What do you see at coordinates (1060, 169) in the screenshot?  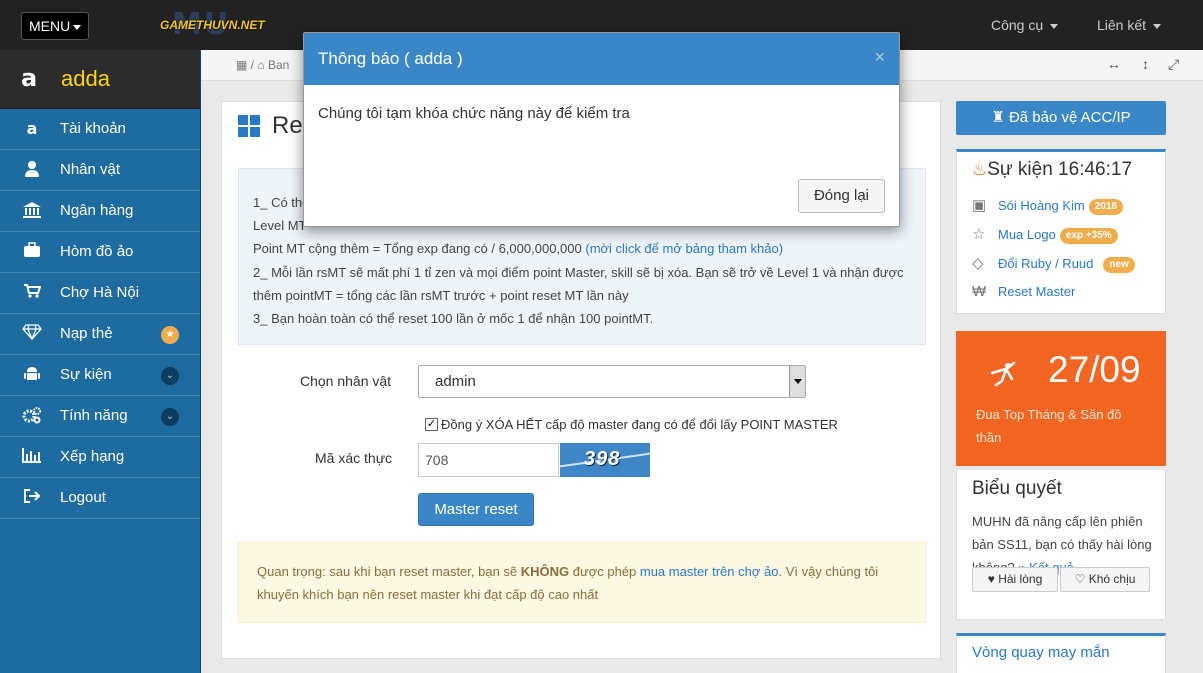 I see `events-title-text: Sự kiện 16:46:17` at bounding box center [1060, 169].